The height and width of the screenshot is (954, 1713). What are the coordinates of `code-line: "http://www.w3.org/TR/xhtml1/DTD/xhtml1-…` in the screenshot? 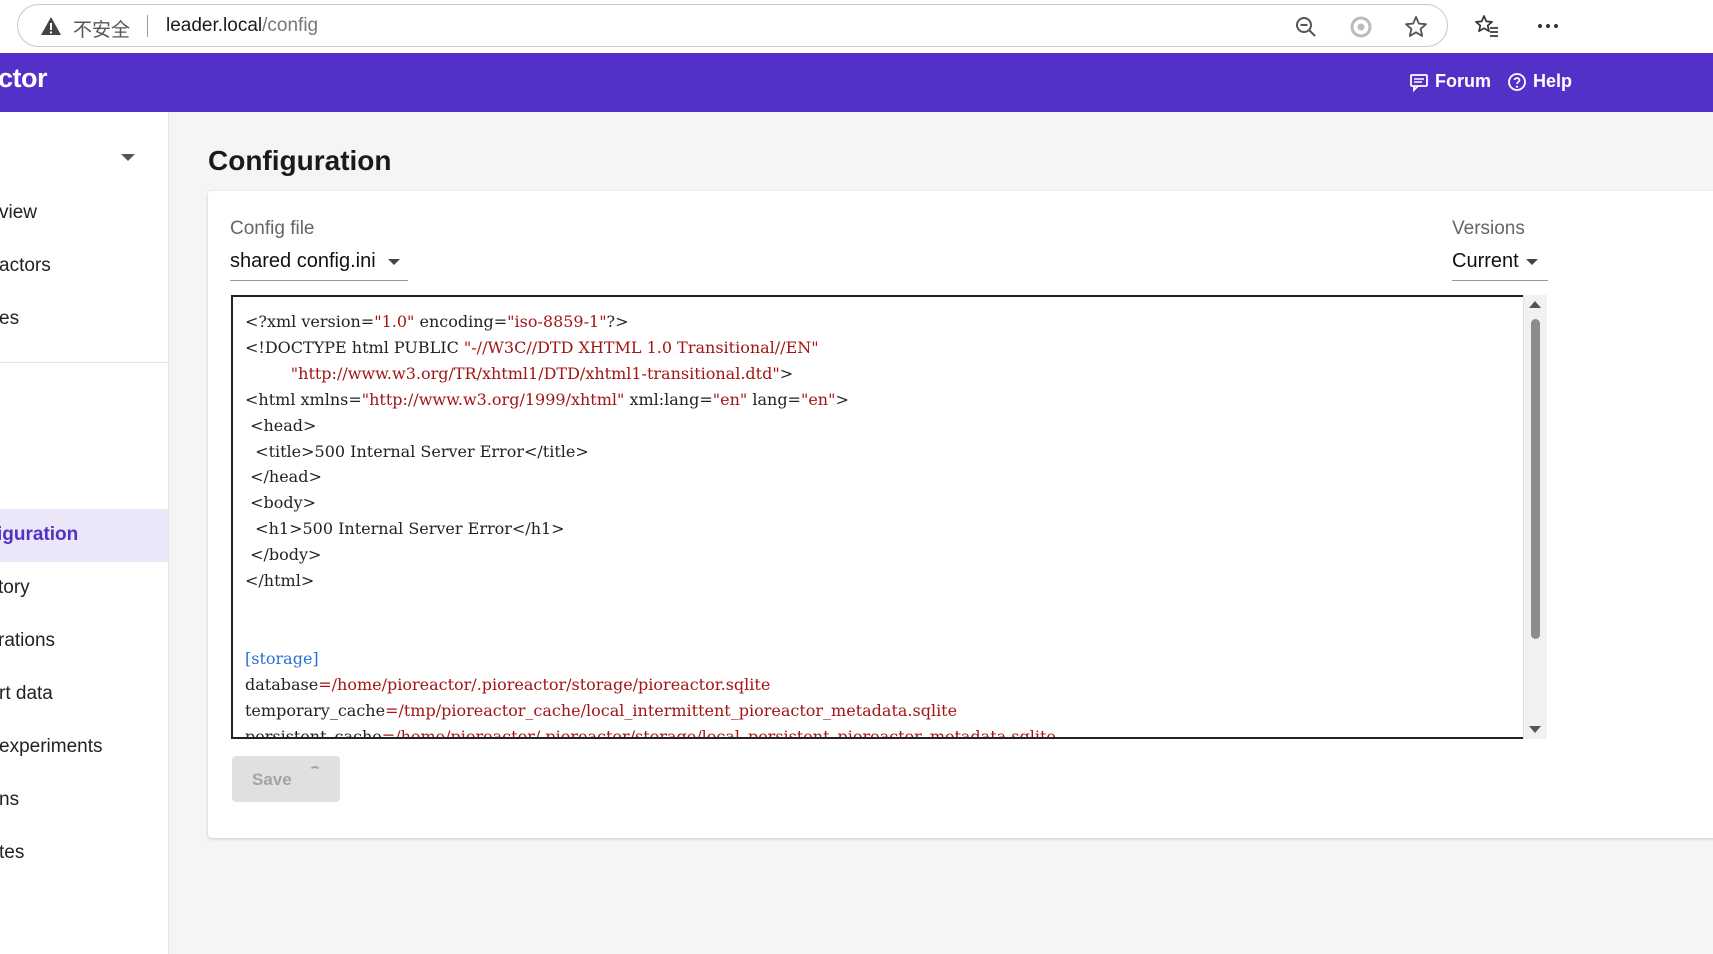 It's located at (542, 373).